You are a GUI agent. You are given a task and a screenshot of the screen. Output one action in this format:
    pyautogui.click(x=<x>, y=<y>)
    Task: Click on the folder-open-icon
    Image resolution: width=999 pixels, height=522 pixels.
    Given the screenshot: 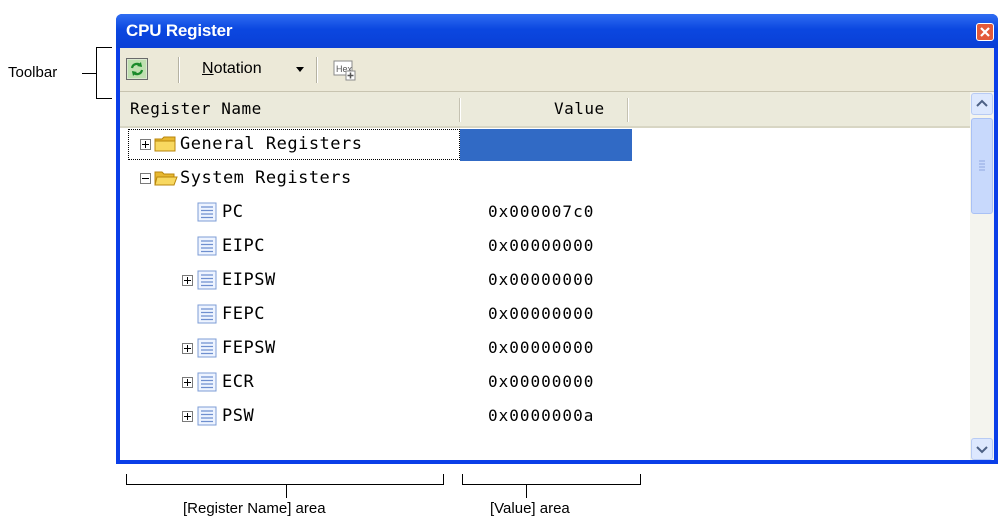 What is the action you would take?
    pyautogui.click(x=166, y=178)
    